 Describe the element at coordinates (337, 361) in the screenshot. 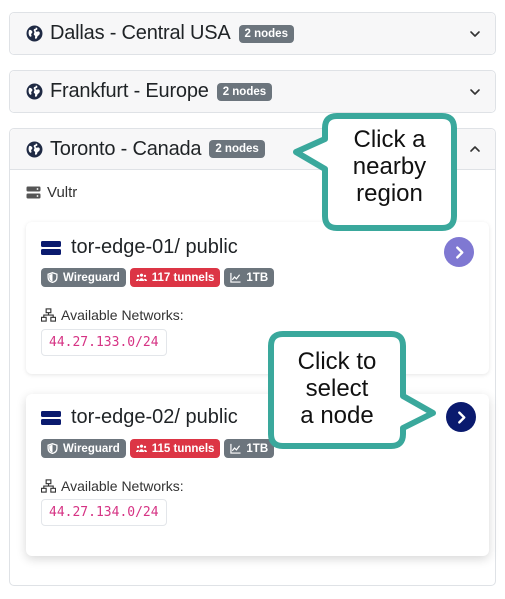

I see `callout-line: Click to` at that location.